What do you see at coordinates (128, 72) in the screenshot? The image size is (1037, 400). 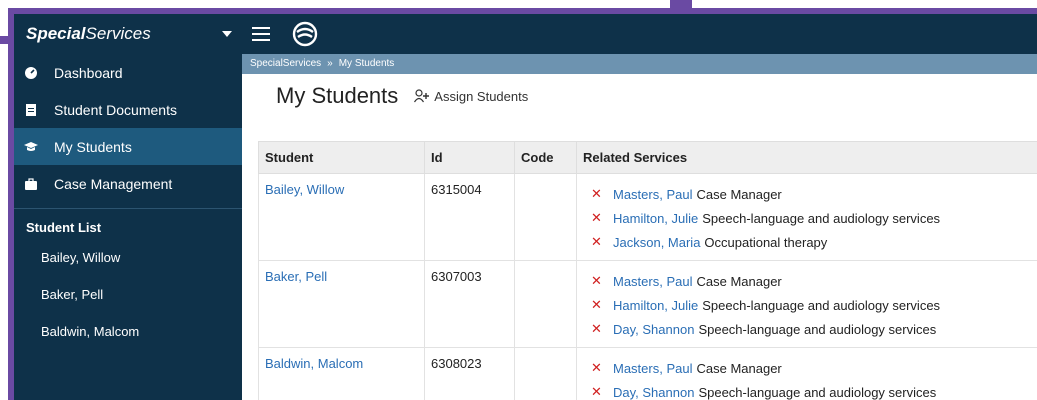 I see `sidebar-item-dashboard: Dashboard` at bounding box center [128, 72].